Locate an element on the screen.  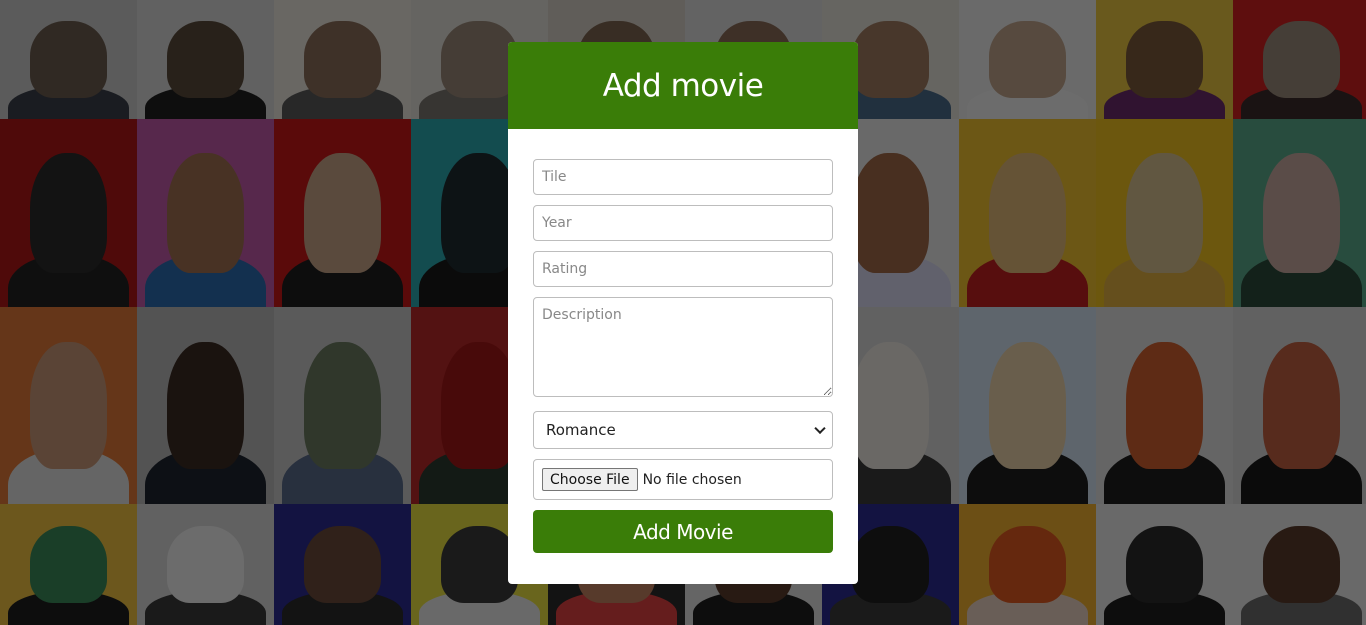
card-header: Add movie is located at coordinates (683, 85).